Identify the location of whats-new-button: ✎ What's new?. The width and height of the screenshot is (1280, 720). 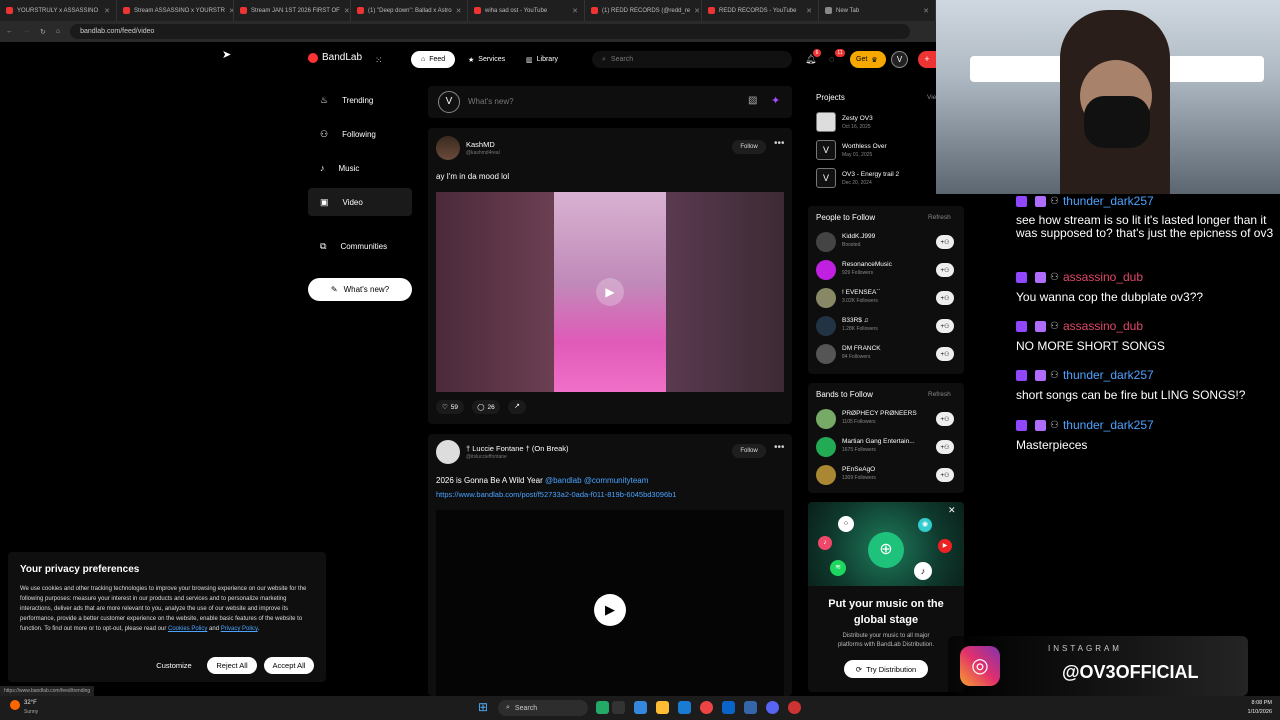
(360, 289).